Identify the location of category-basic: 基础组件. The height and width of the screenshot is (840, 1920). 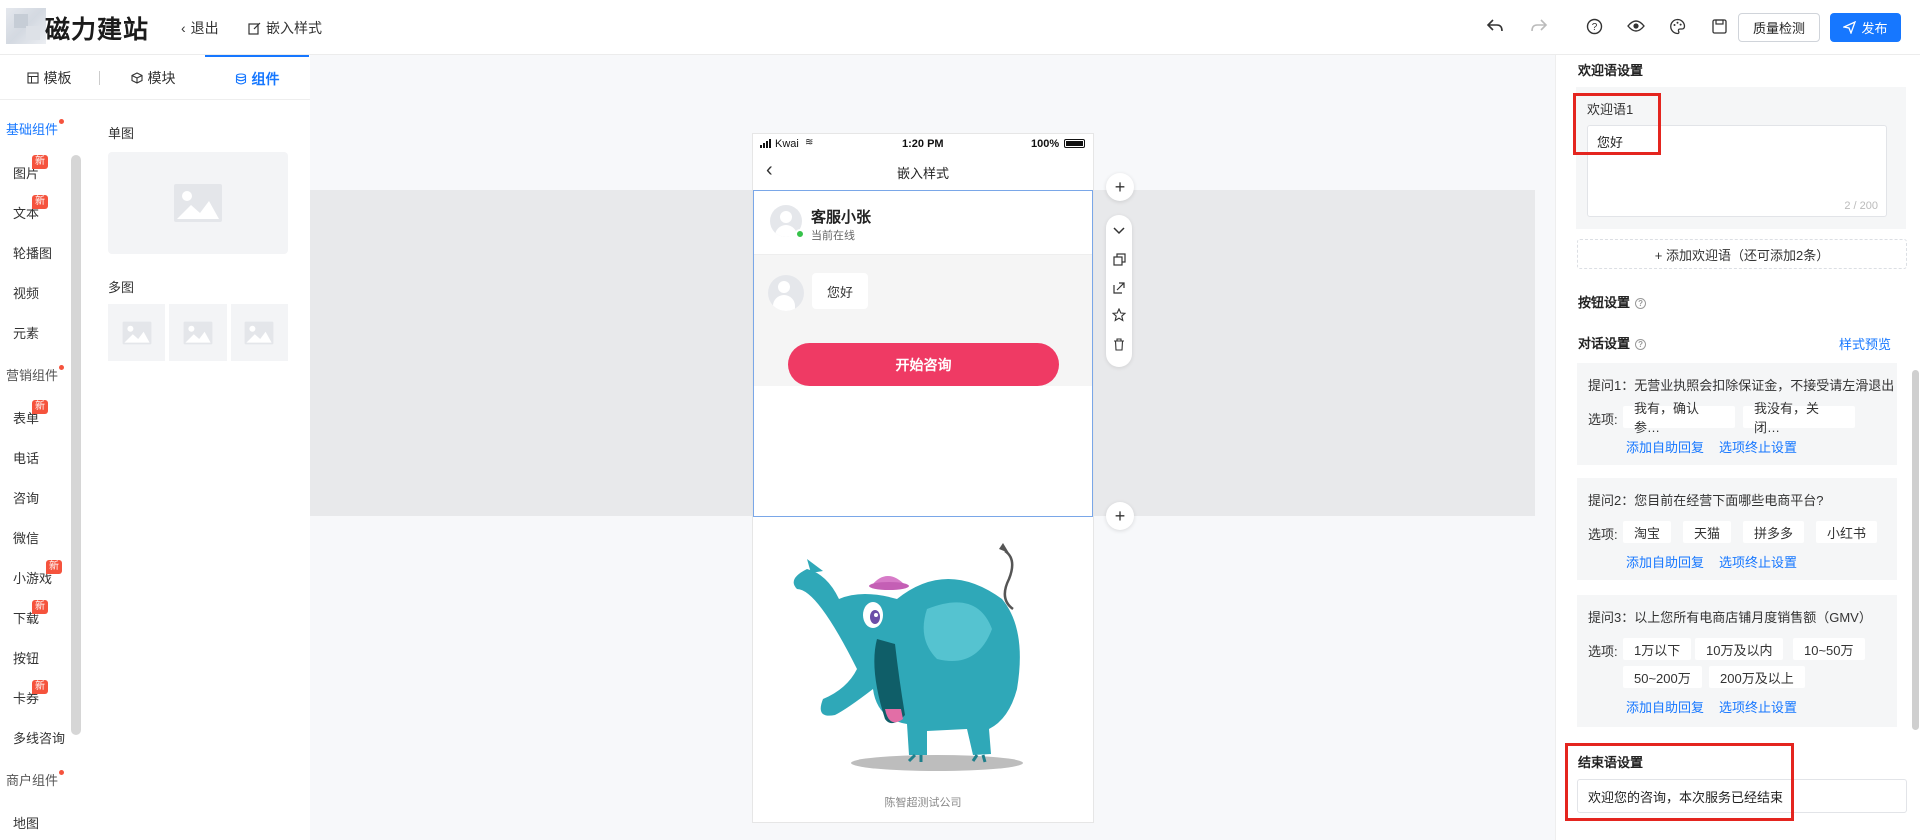
(36, 128).